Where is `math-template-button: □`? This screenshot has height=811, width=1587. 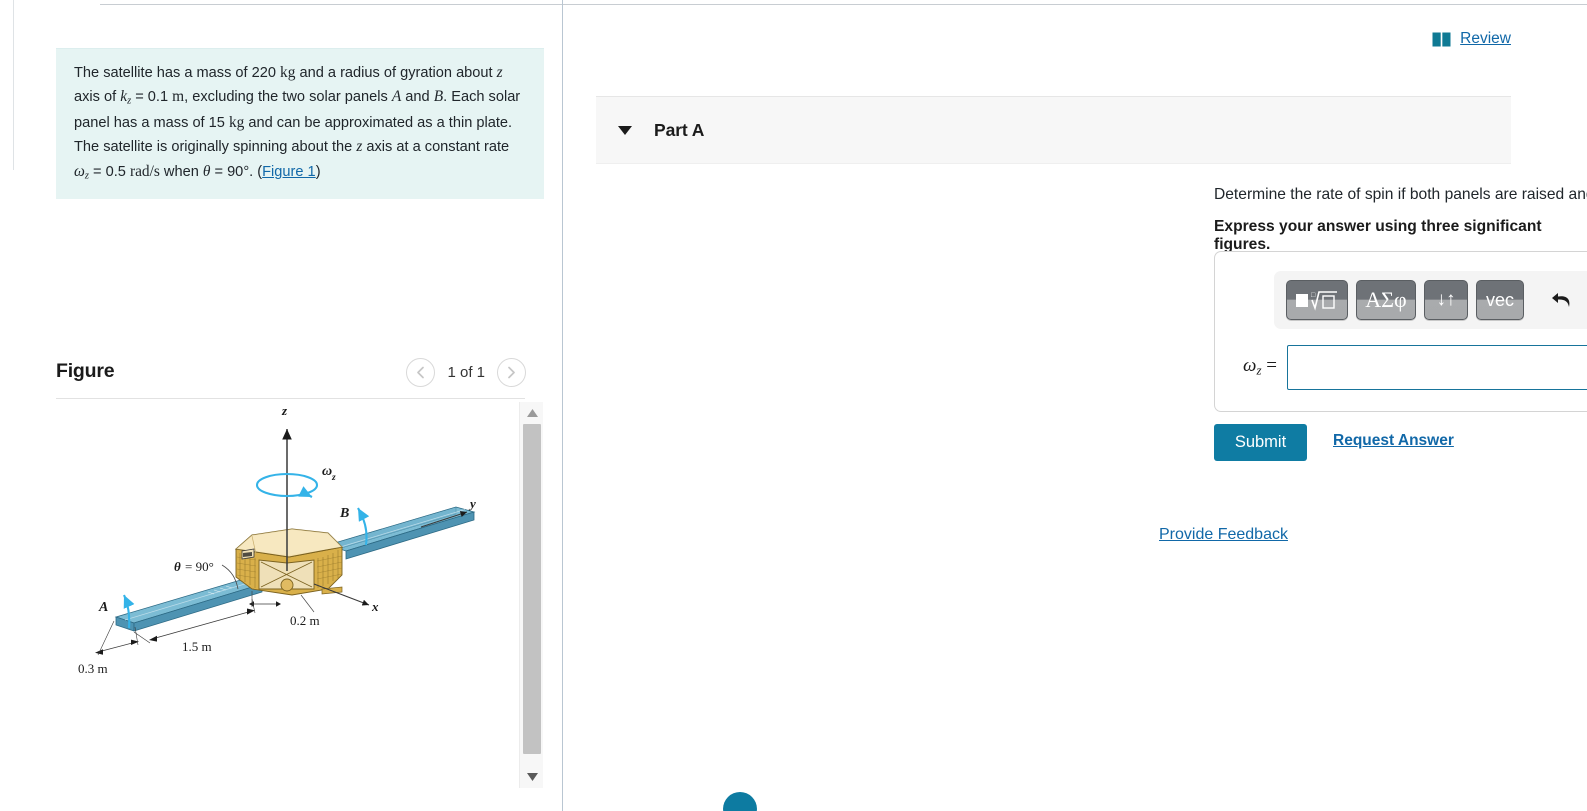
math-template-button: □ is located at coordinates (1317, 300).